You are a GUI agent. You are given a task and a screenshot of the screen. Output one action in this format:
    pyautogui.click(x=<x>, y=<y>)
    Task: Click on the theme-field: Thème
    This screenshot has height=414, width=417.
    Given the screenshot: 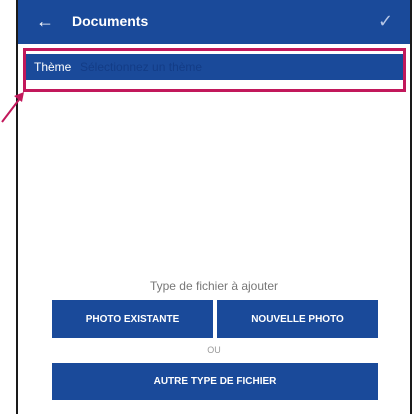 What is the action you would take?
    pyautogui.click(x=214, y=67)
    